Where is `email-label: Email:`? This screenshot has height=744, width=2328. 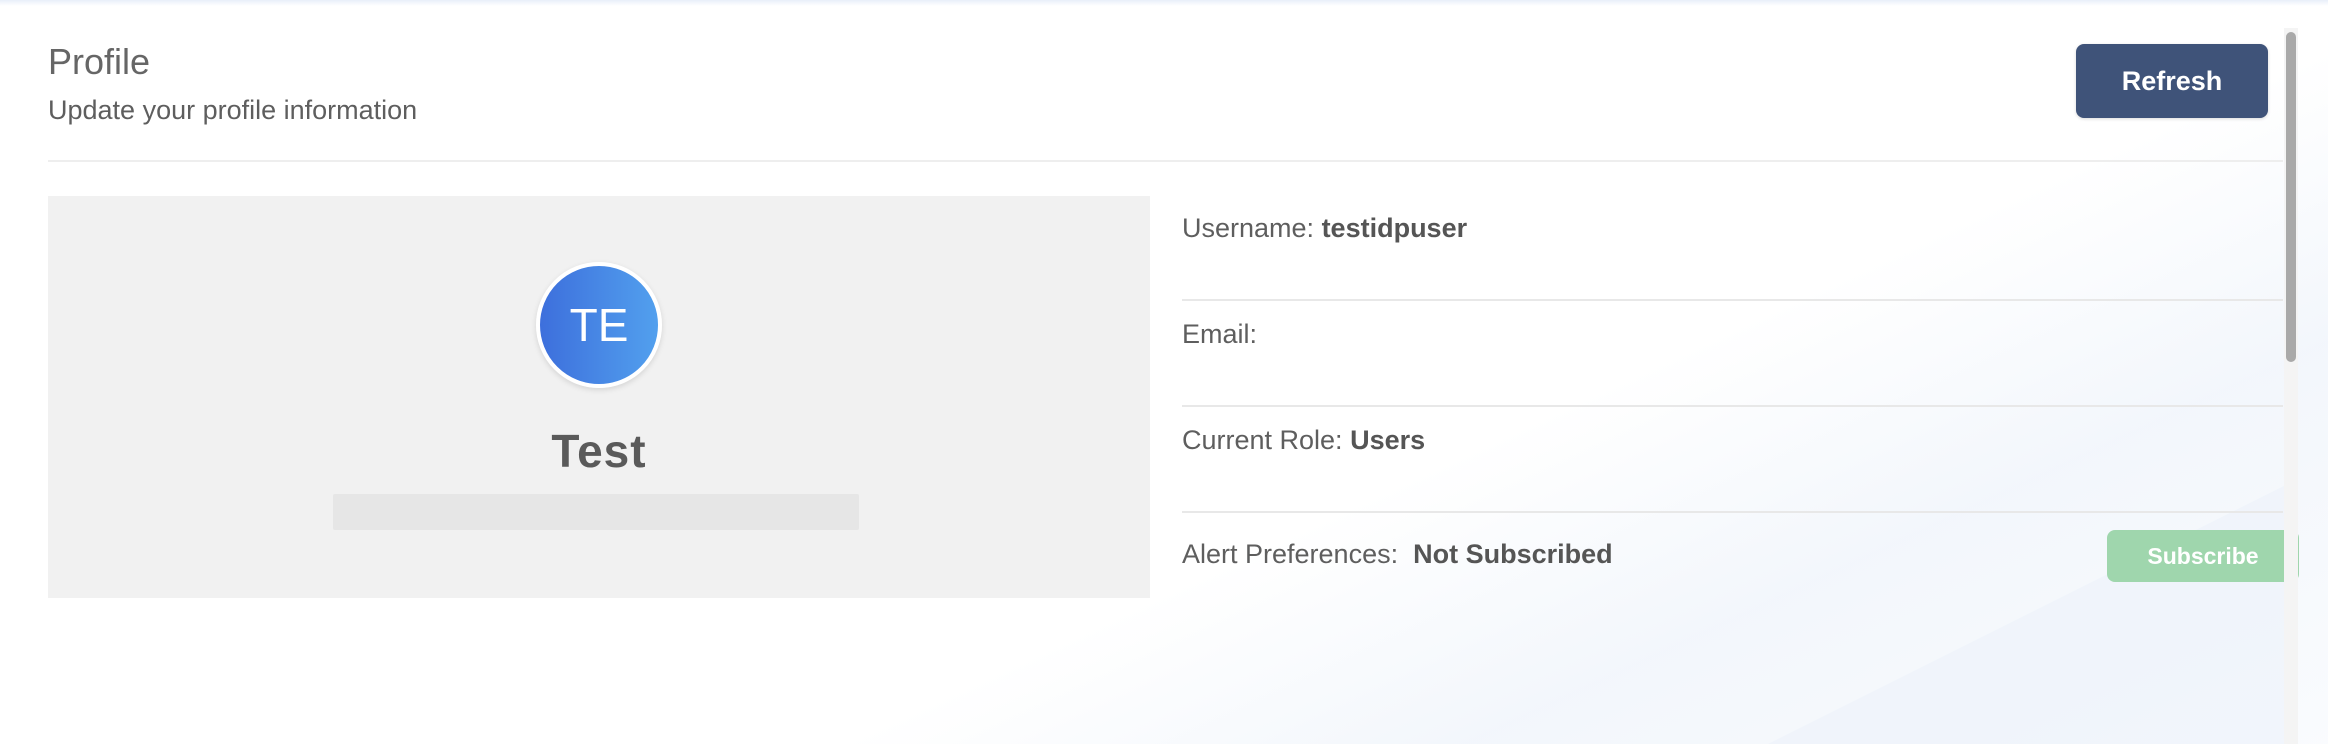 email-label: Email: is located at coordinates (1220, 334).